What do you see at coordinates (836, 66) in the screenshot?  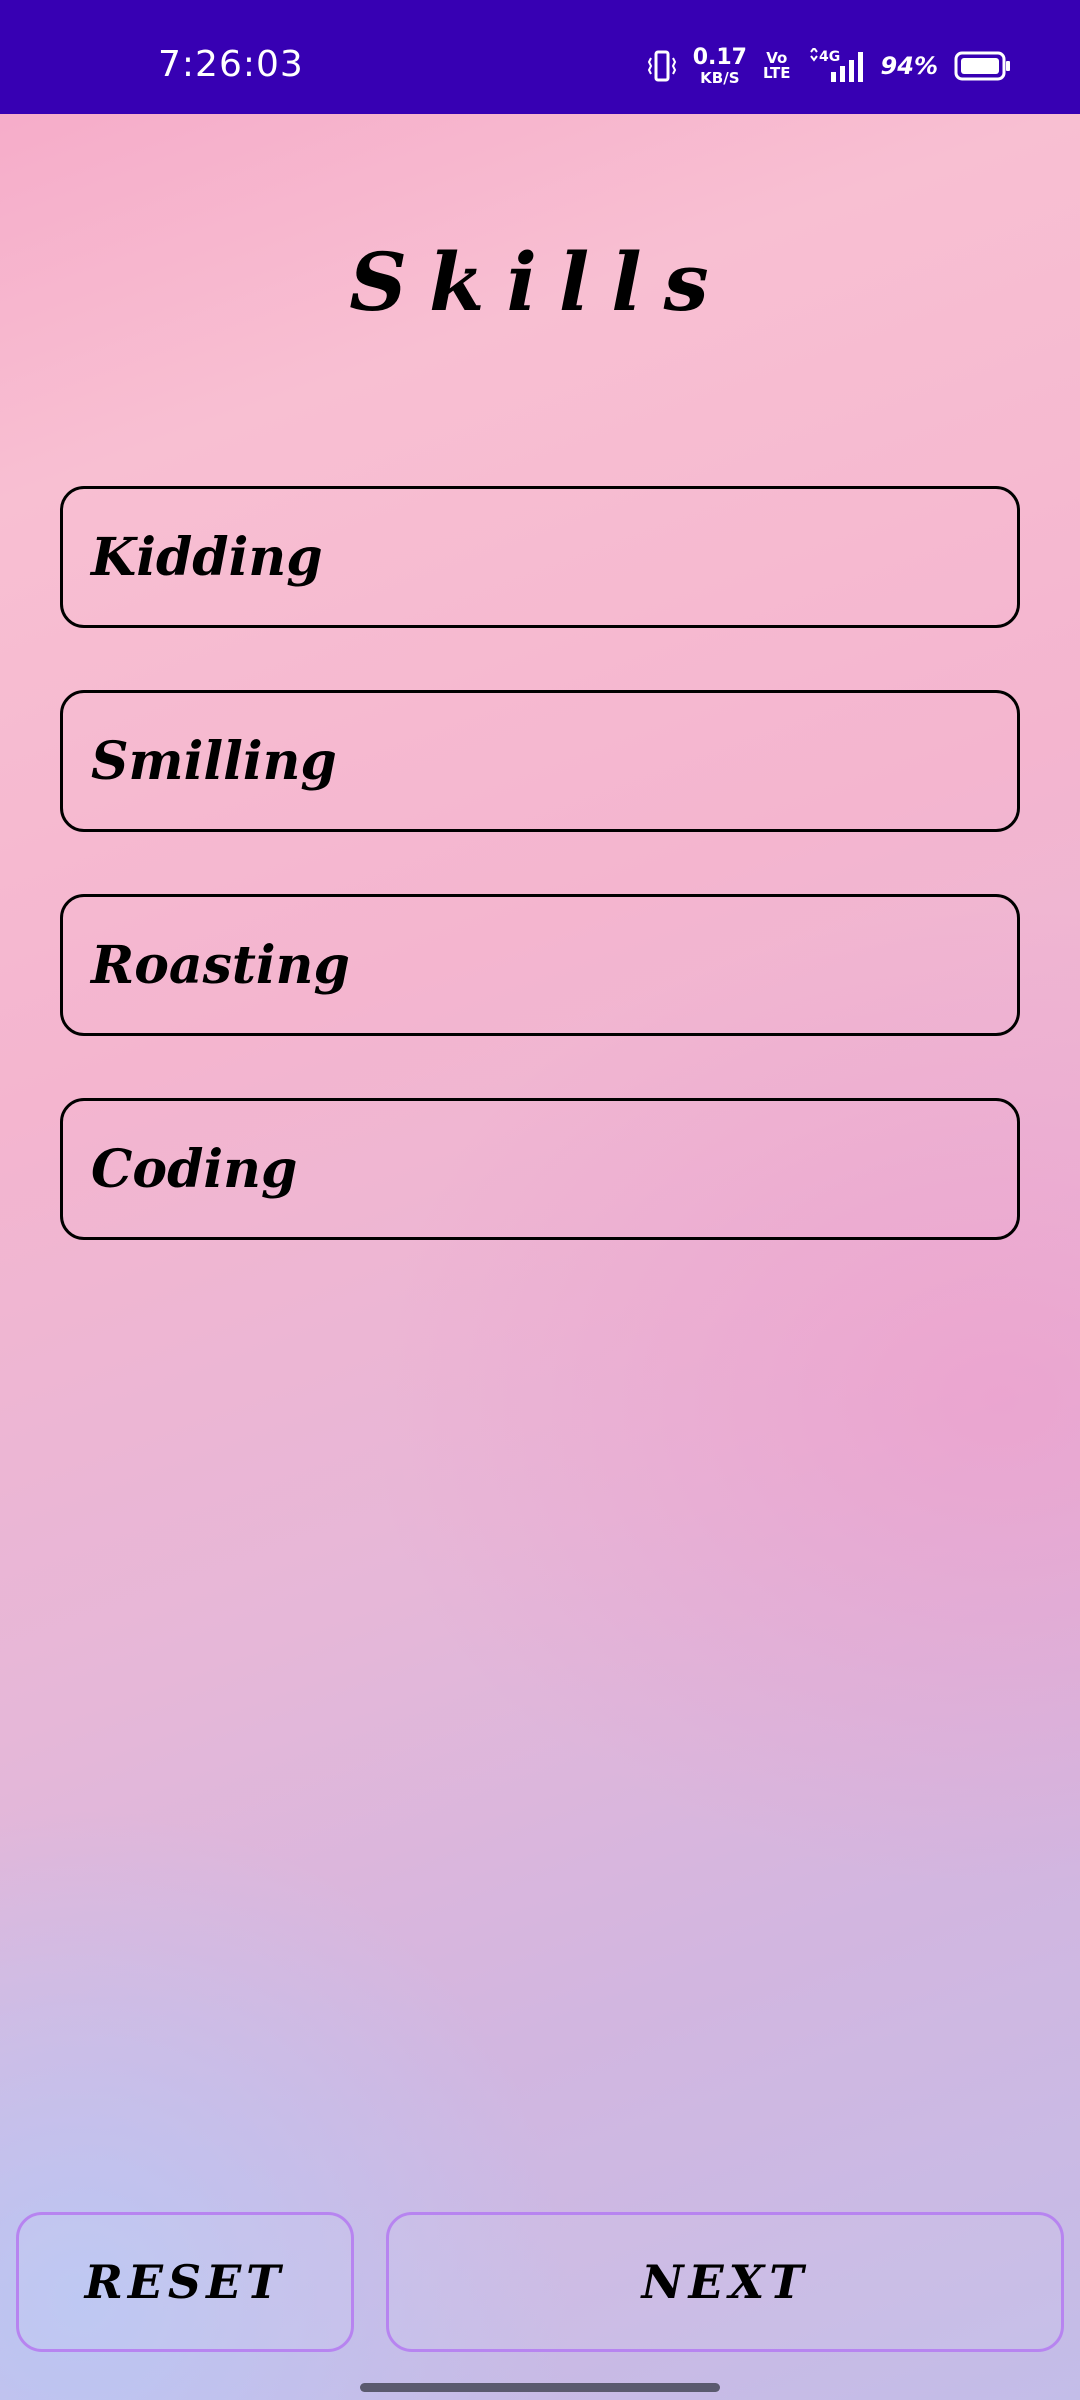 I see `signal-4g-icon: 4G` at bounding box center [836, 66].